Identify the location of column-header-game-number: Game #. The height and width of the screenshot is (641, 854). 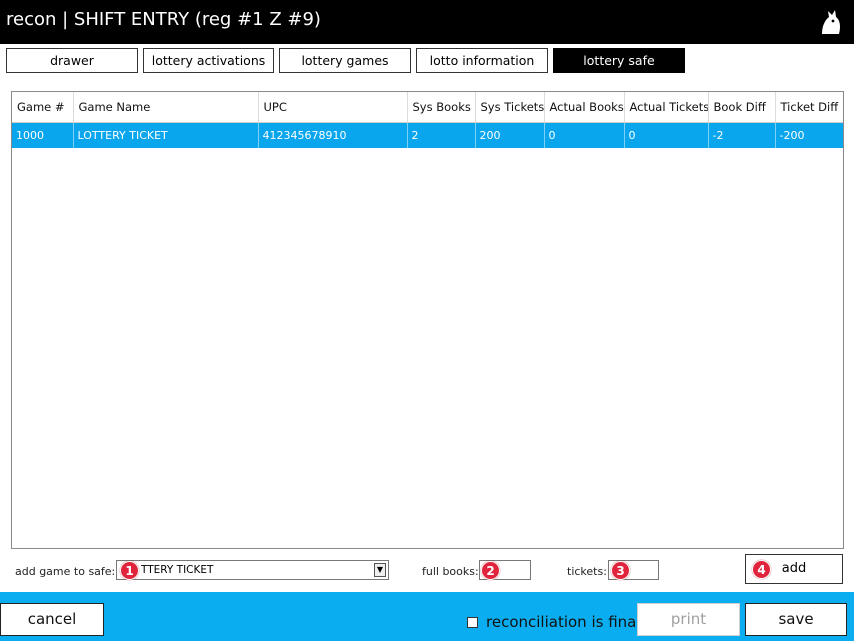
(43, 107).